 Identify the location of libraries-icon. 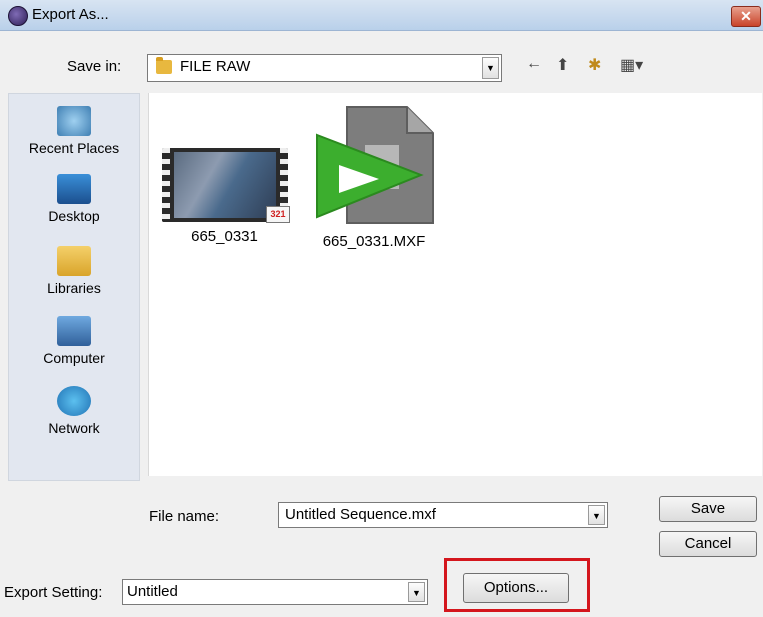
(74, 261).